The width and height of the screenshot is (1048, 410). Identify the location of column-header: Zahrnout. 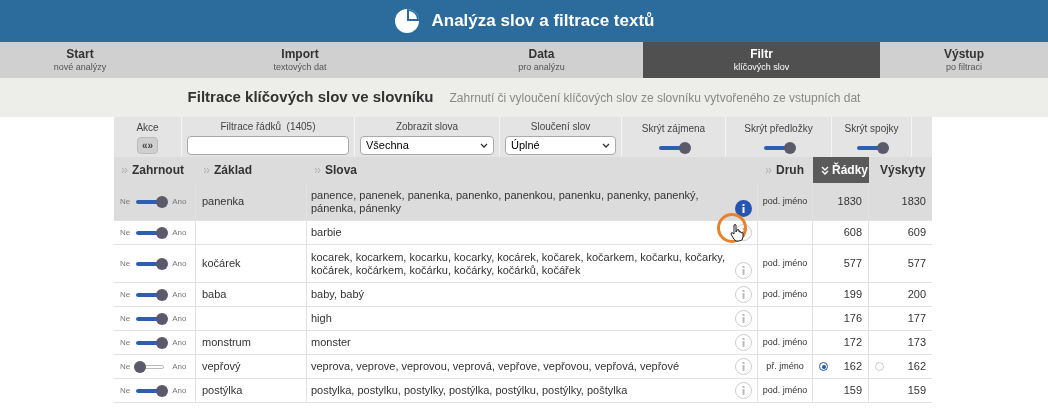
(155, 170).